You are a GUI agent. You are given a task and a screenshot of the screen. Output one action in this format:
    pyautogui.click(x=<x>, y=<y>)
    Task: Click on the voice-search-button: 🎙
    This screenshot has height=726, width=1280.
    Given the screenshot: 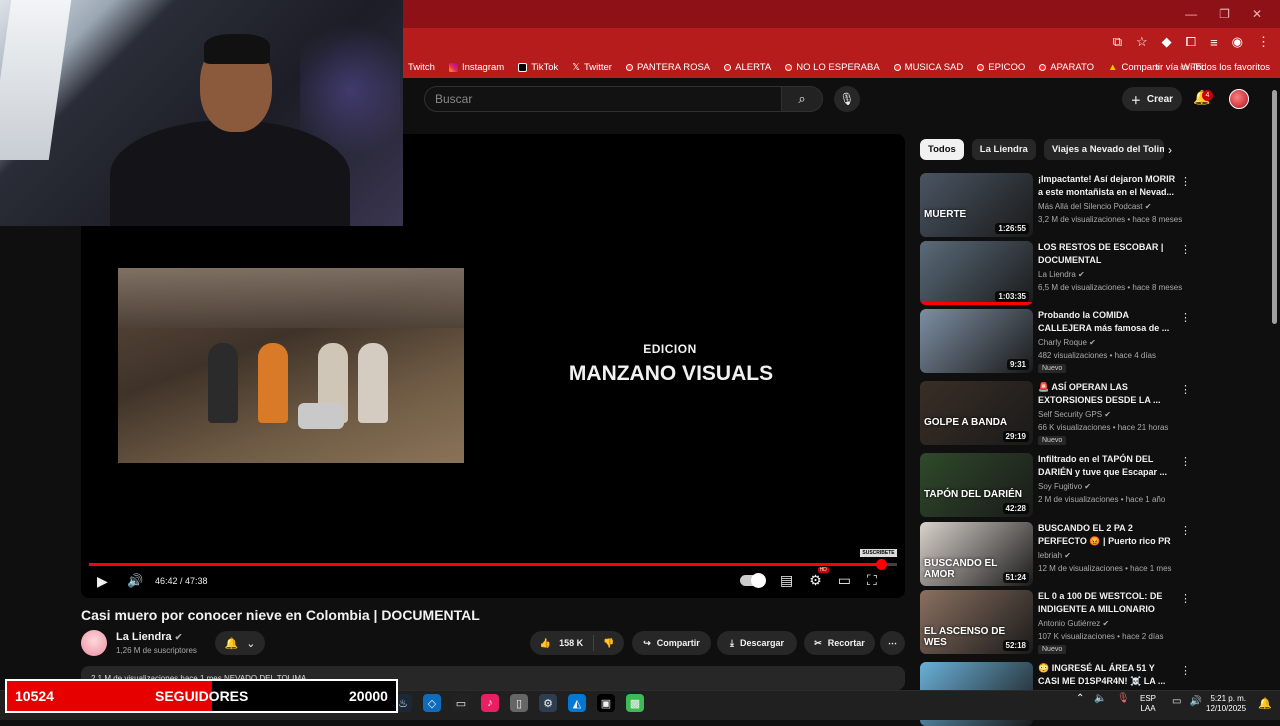 What is the action you would take?
    pyautogui.click(x=847, y=99)
    